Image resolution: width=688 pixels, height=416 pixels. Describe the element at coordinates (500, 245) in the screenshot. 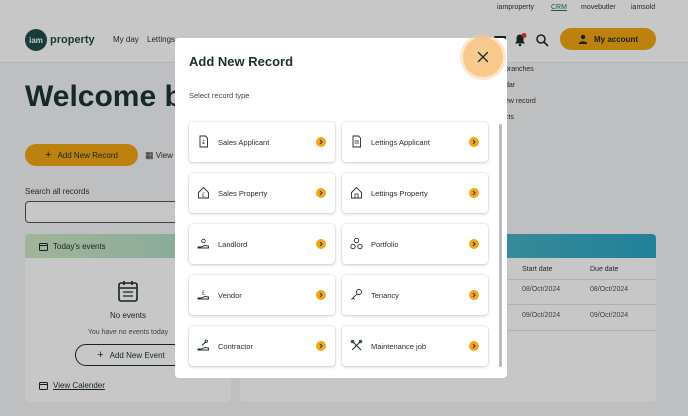

I see `modal-scrollbar-thumb` at that location.